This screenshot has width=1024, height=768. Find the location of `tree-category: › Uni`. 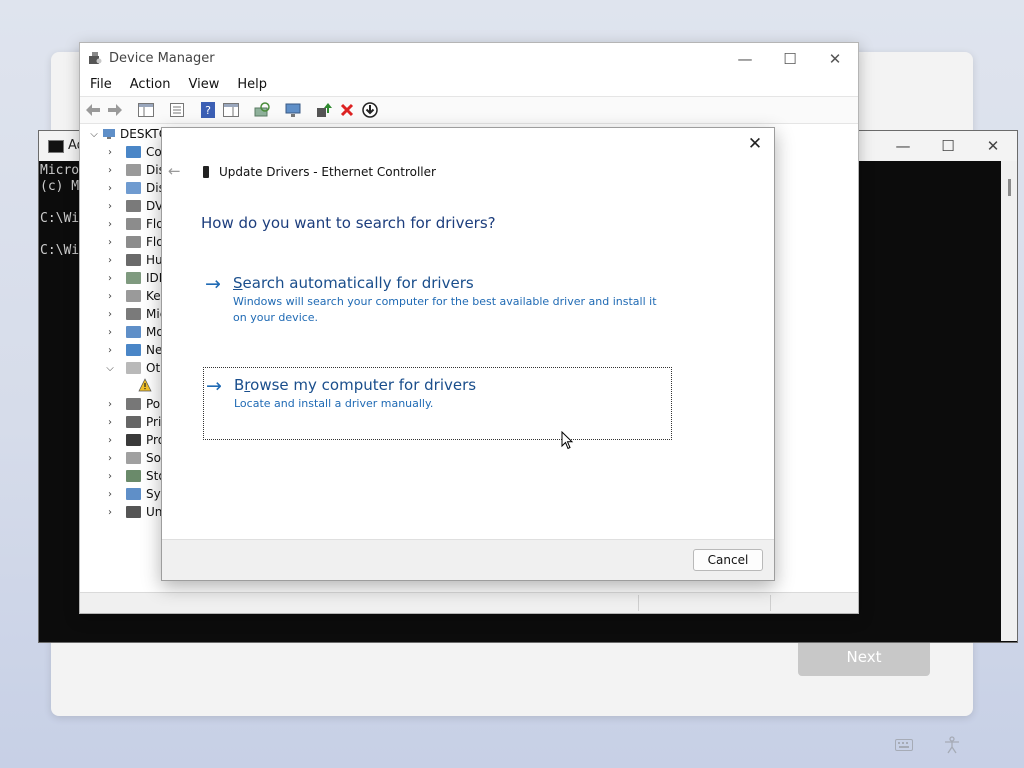

tree-category: › Uni is located at coordinates (132, 512).